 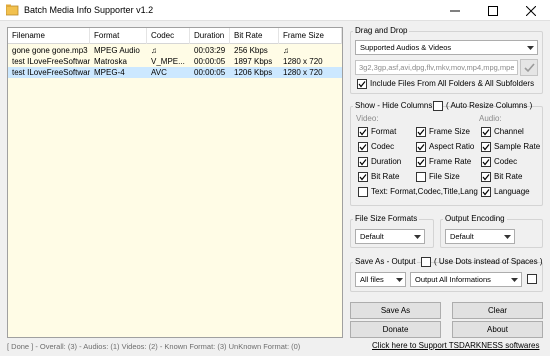 I want to click on sample-rate-checkbox, so click(x=486, y=147).